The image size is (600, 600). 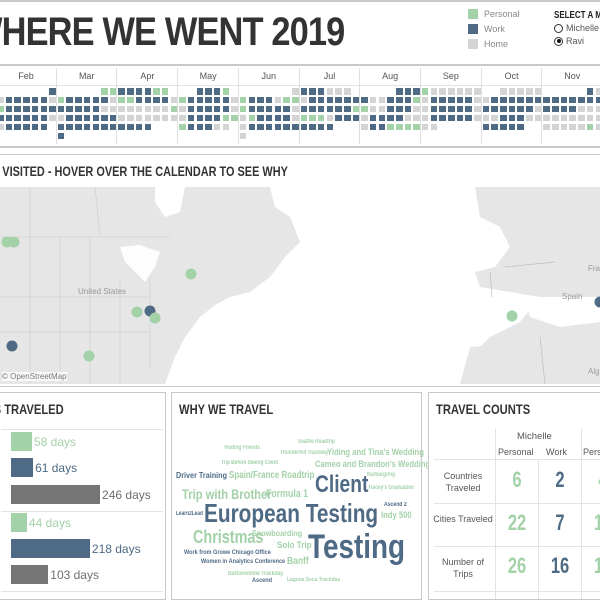 What do you see at coordinates (304, 453) in the screenshot?
I see `word-cloud-item: Thunderhill Trackday` at bounding box center [304, 453].